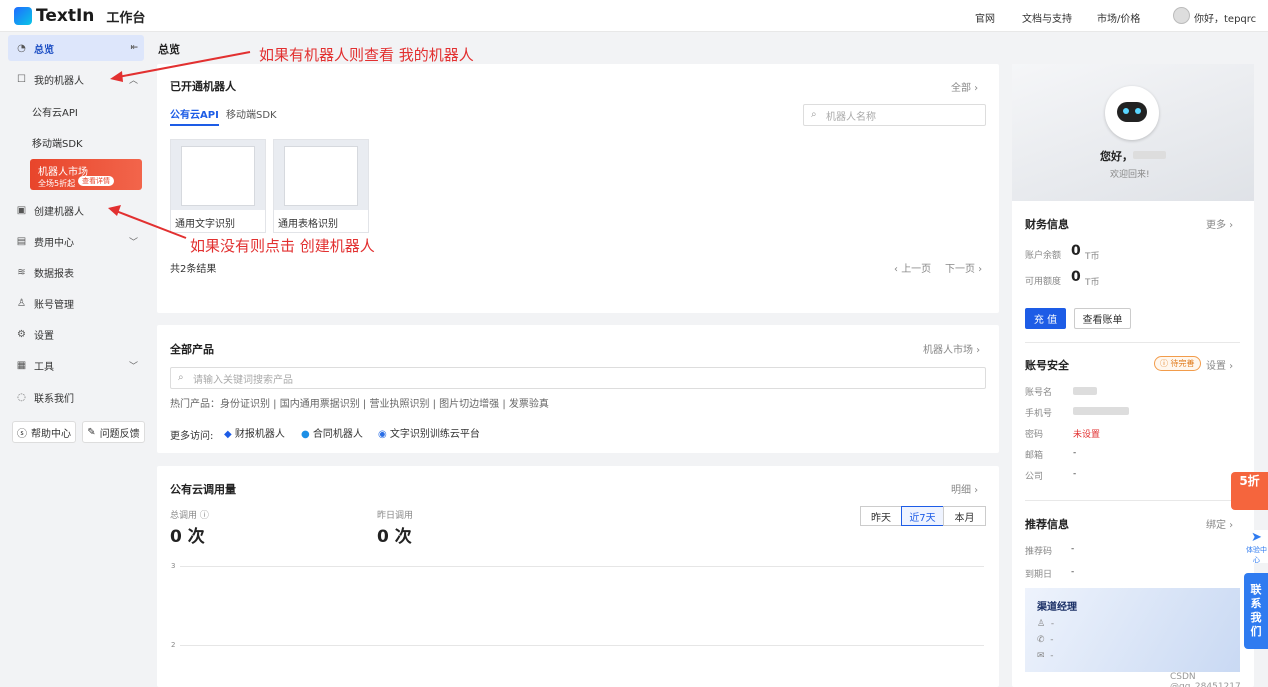 The height and width of the screenshot is (687, 1268). I want to click on recharge-button: 充 值, so click(1045, 318).